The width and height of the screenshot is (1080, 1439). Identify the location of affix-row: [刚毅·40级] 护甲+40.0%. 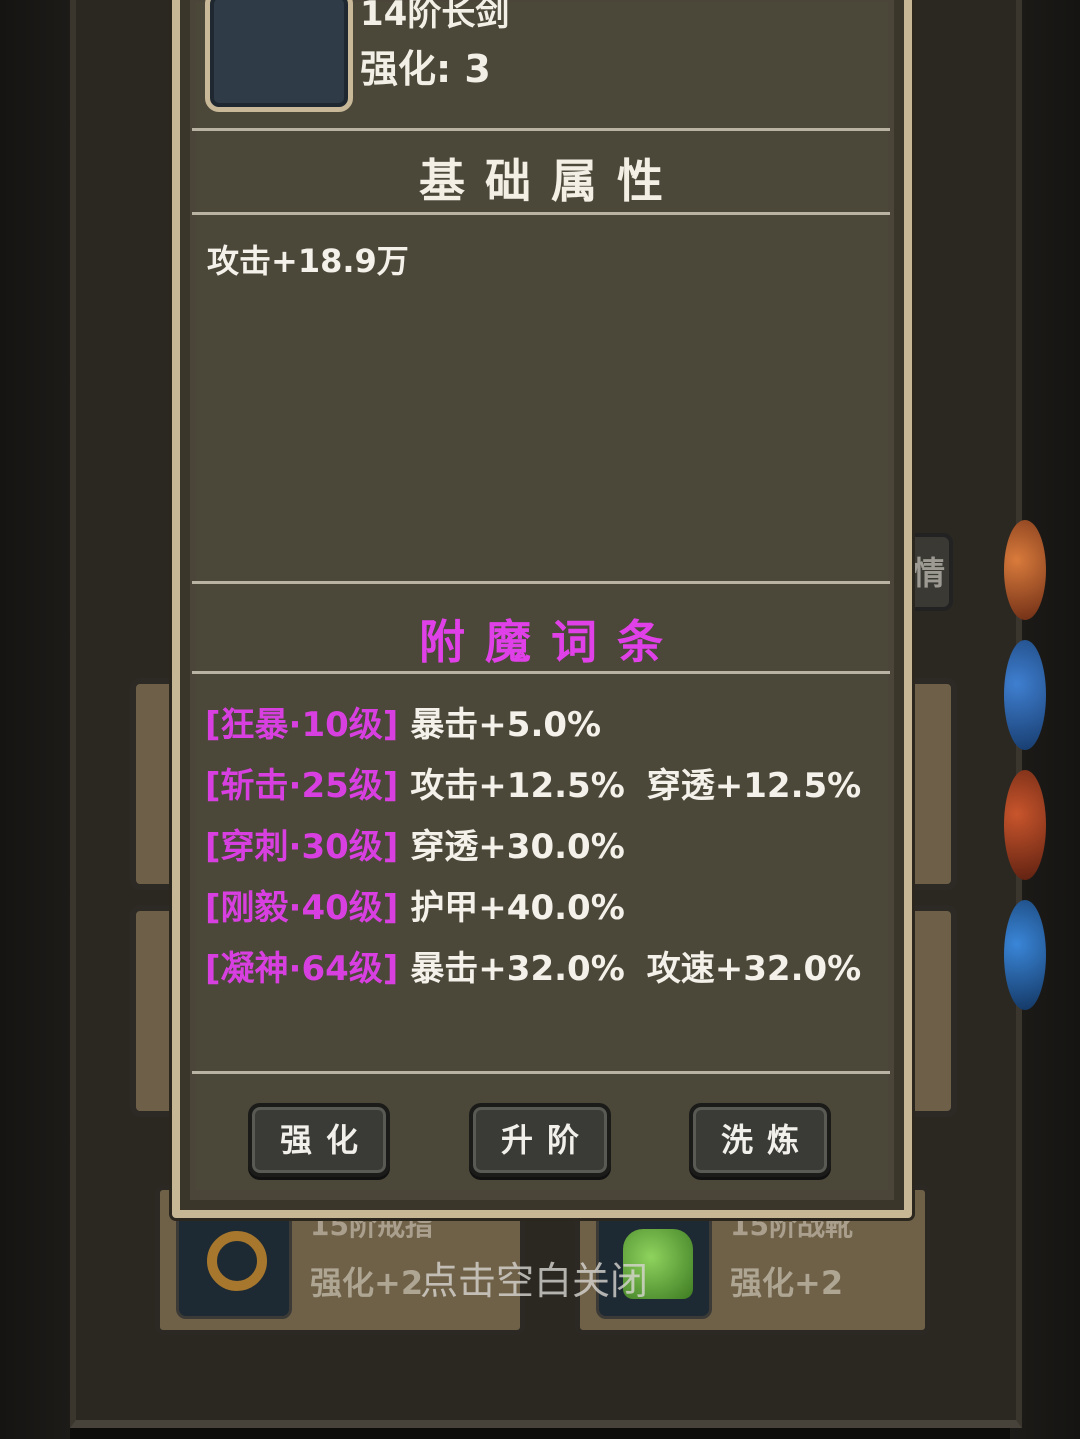
(415, 904).